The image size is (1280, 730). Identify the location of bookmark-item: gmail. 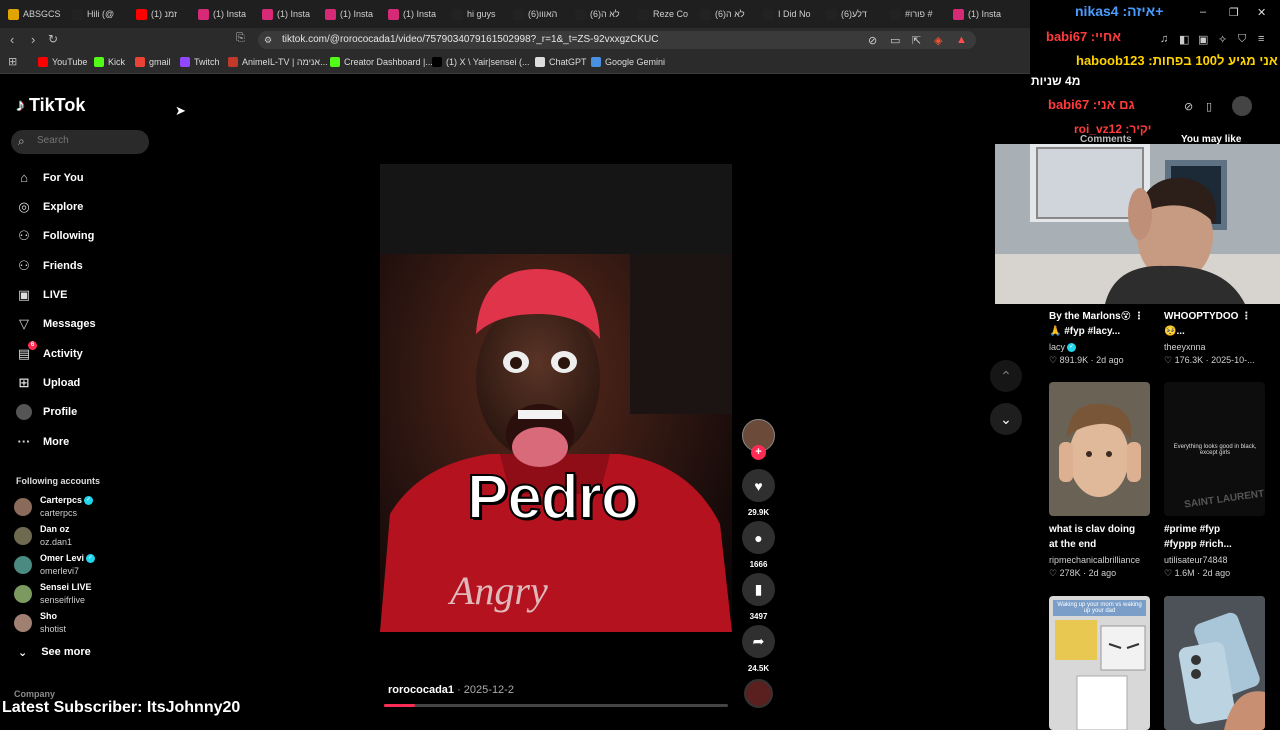
(153, 62).